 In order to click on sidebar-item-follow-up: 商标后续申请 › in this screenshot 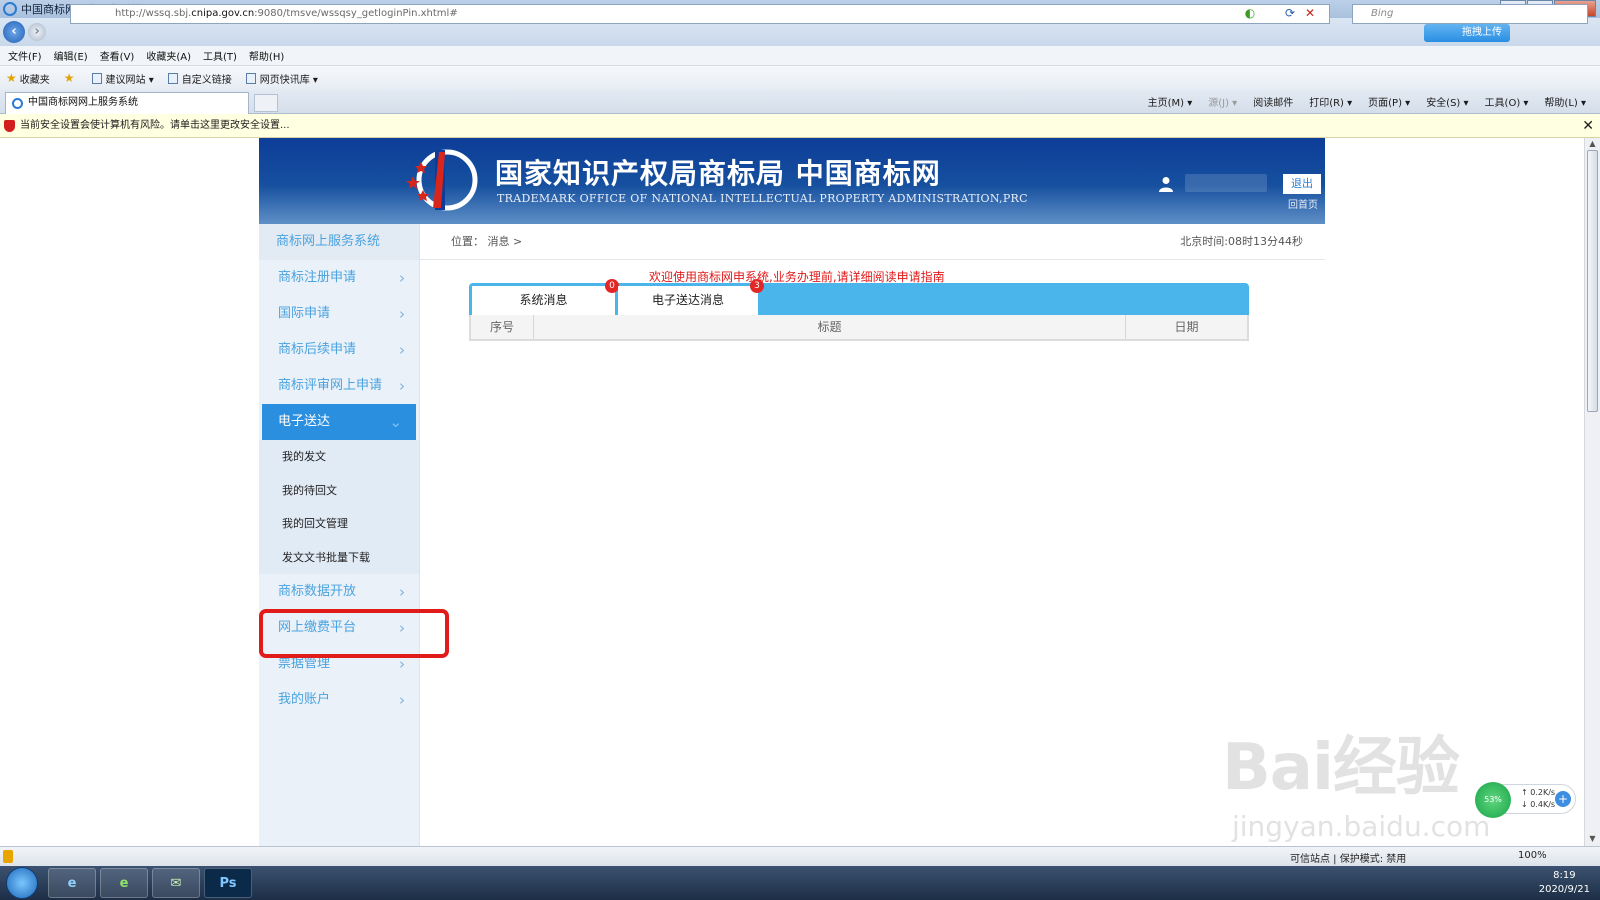, I will do `click(339, 350)`.